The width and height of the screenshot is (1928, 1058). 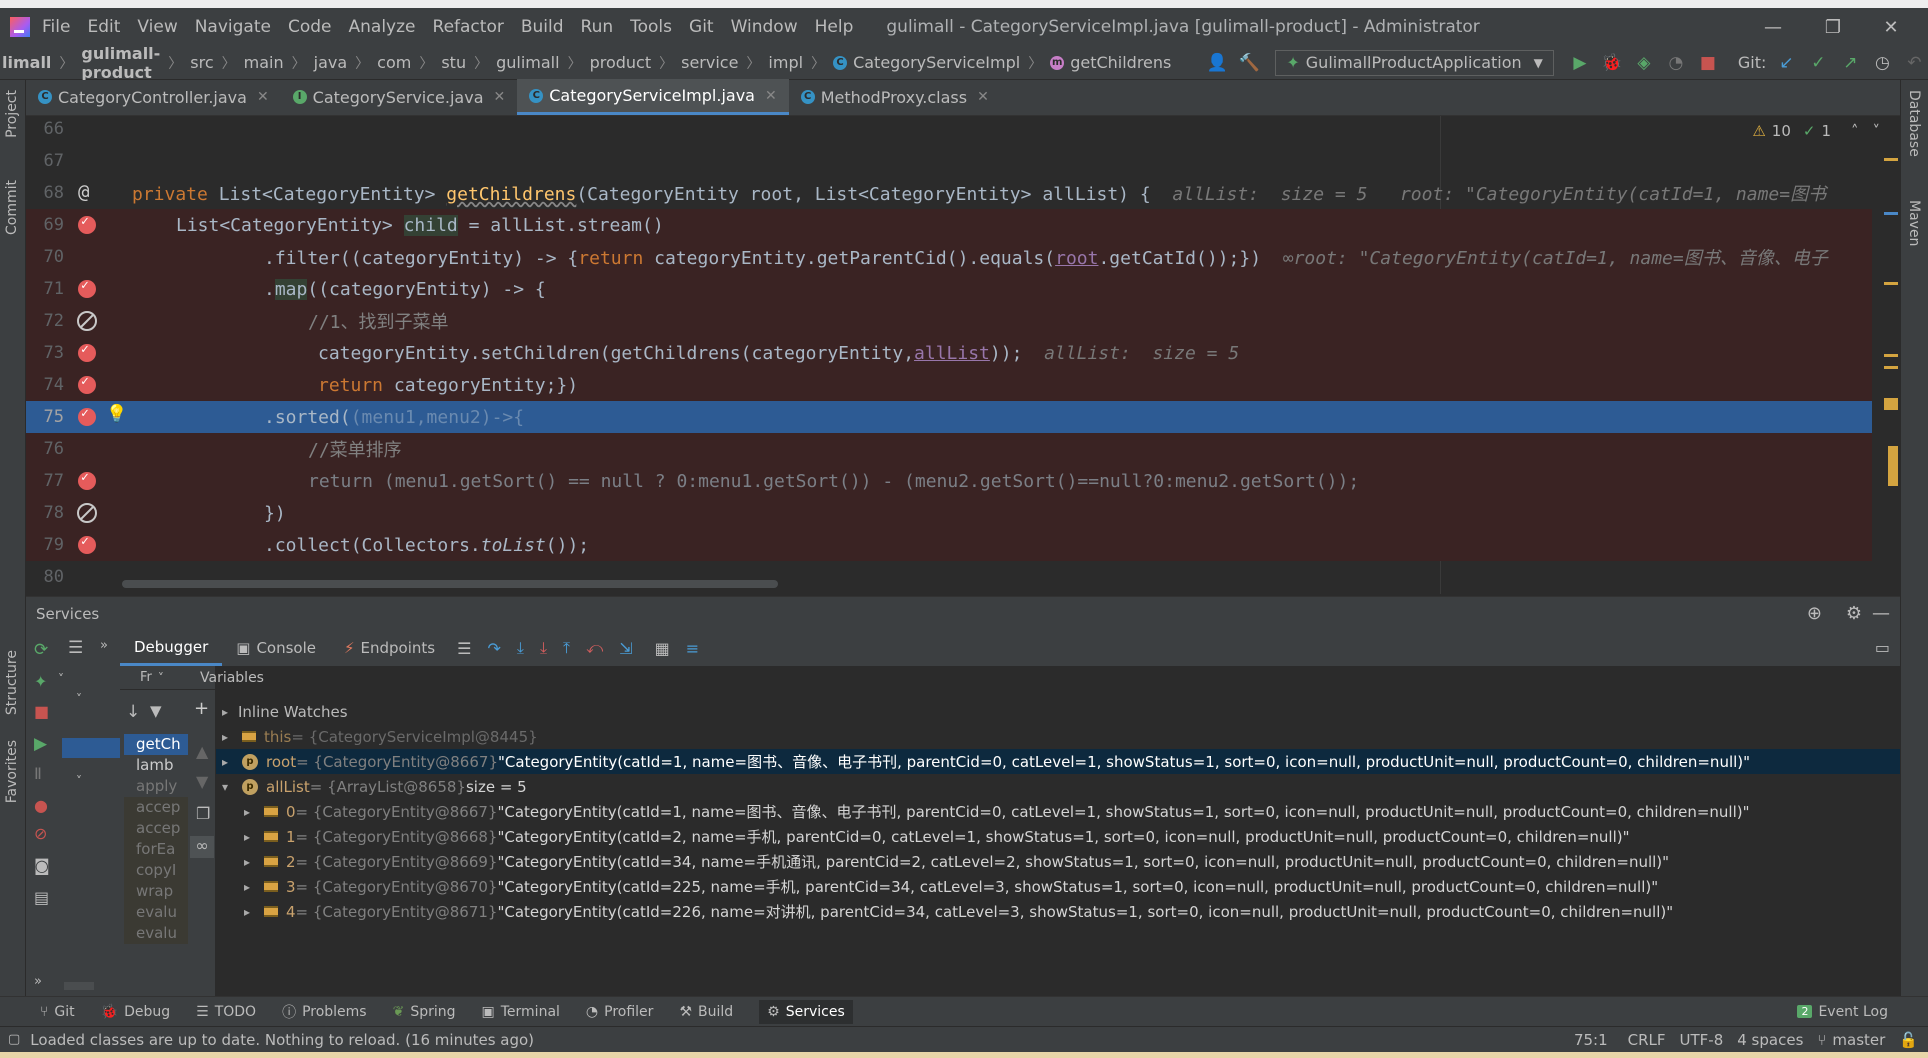 I want to click on menu-build: Build, so click(x=542, y=27).